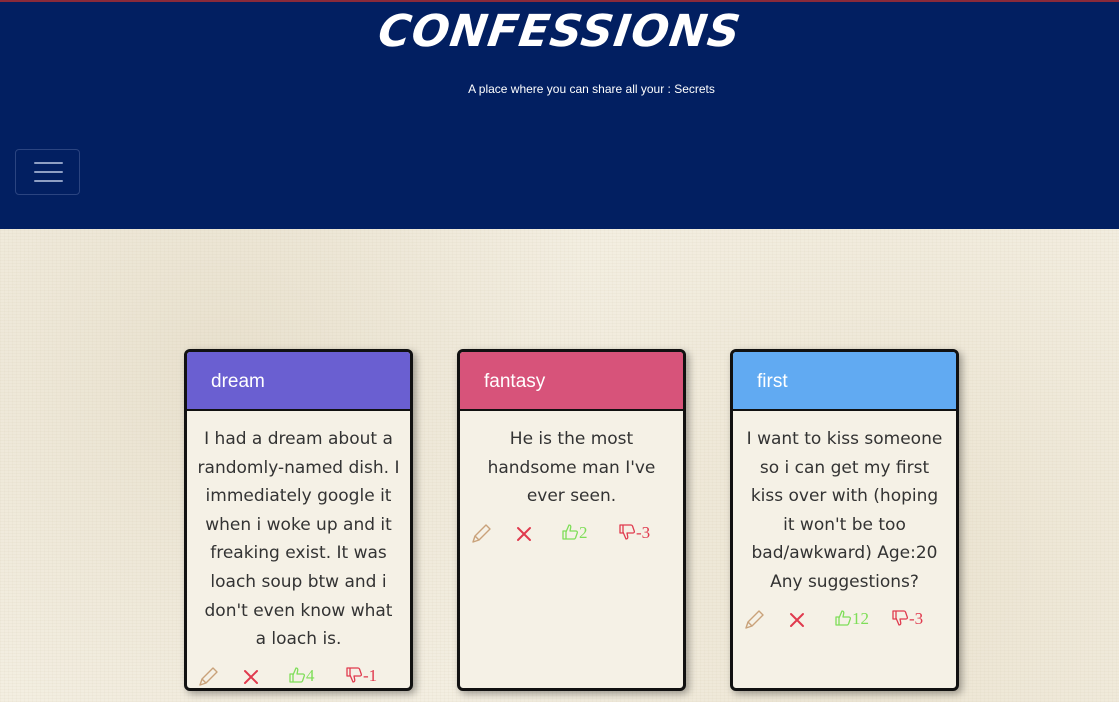 The width and height of the screenshot is (1119, 702). What do you see at coordinates (298, 381) in the screenshot?
I see `card-category: dream` at bounding box center [298, 381].